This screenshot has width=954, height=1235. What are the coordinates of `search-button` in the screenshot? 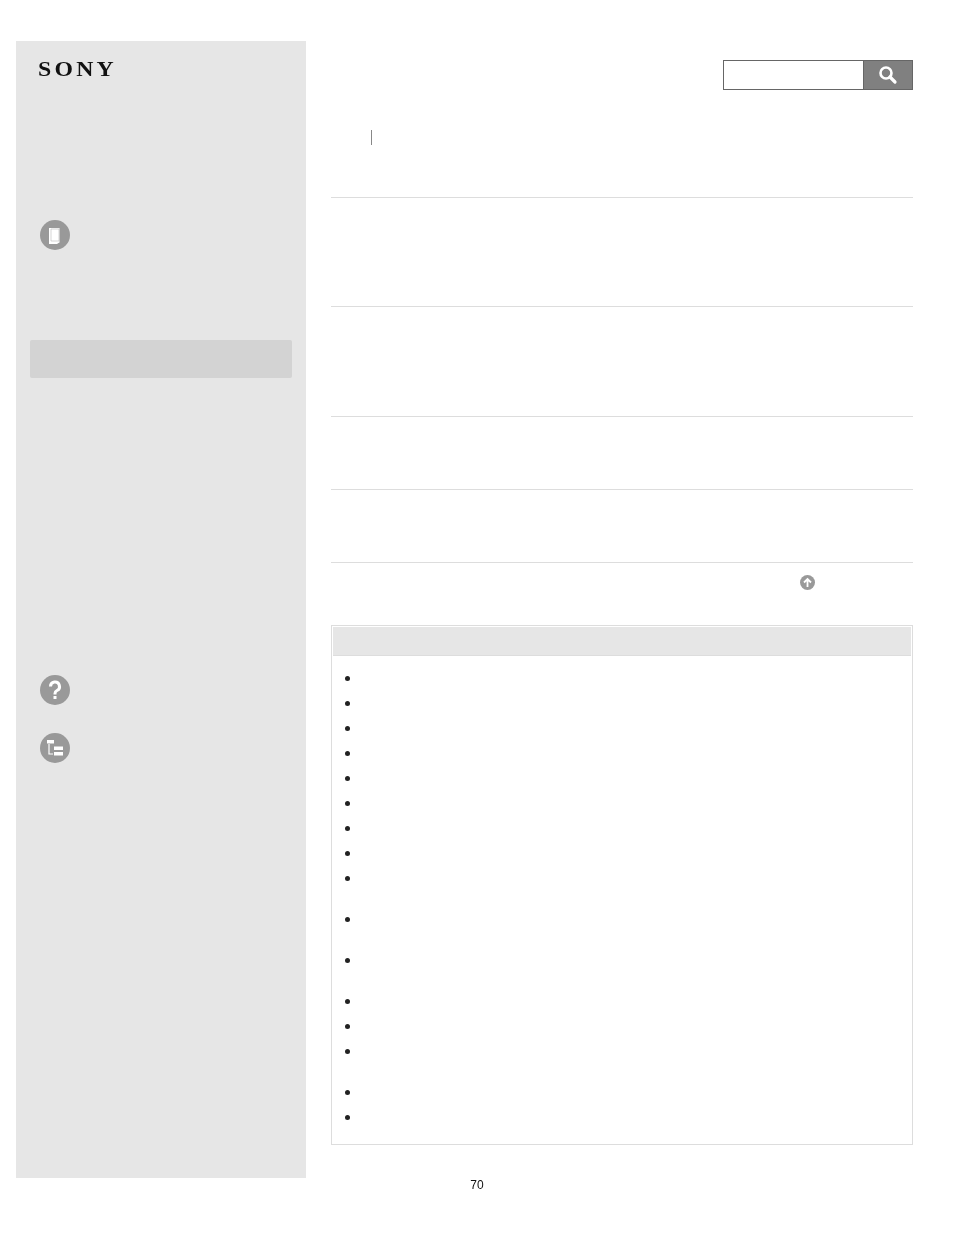 It's located at (888, 75).